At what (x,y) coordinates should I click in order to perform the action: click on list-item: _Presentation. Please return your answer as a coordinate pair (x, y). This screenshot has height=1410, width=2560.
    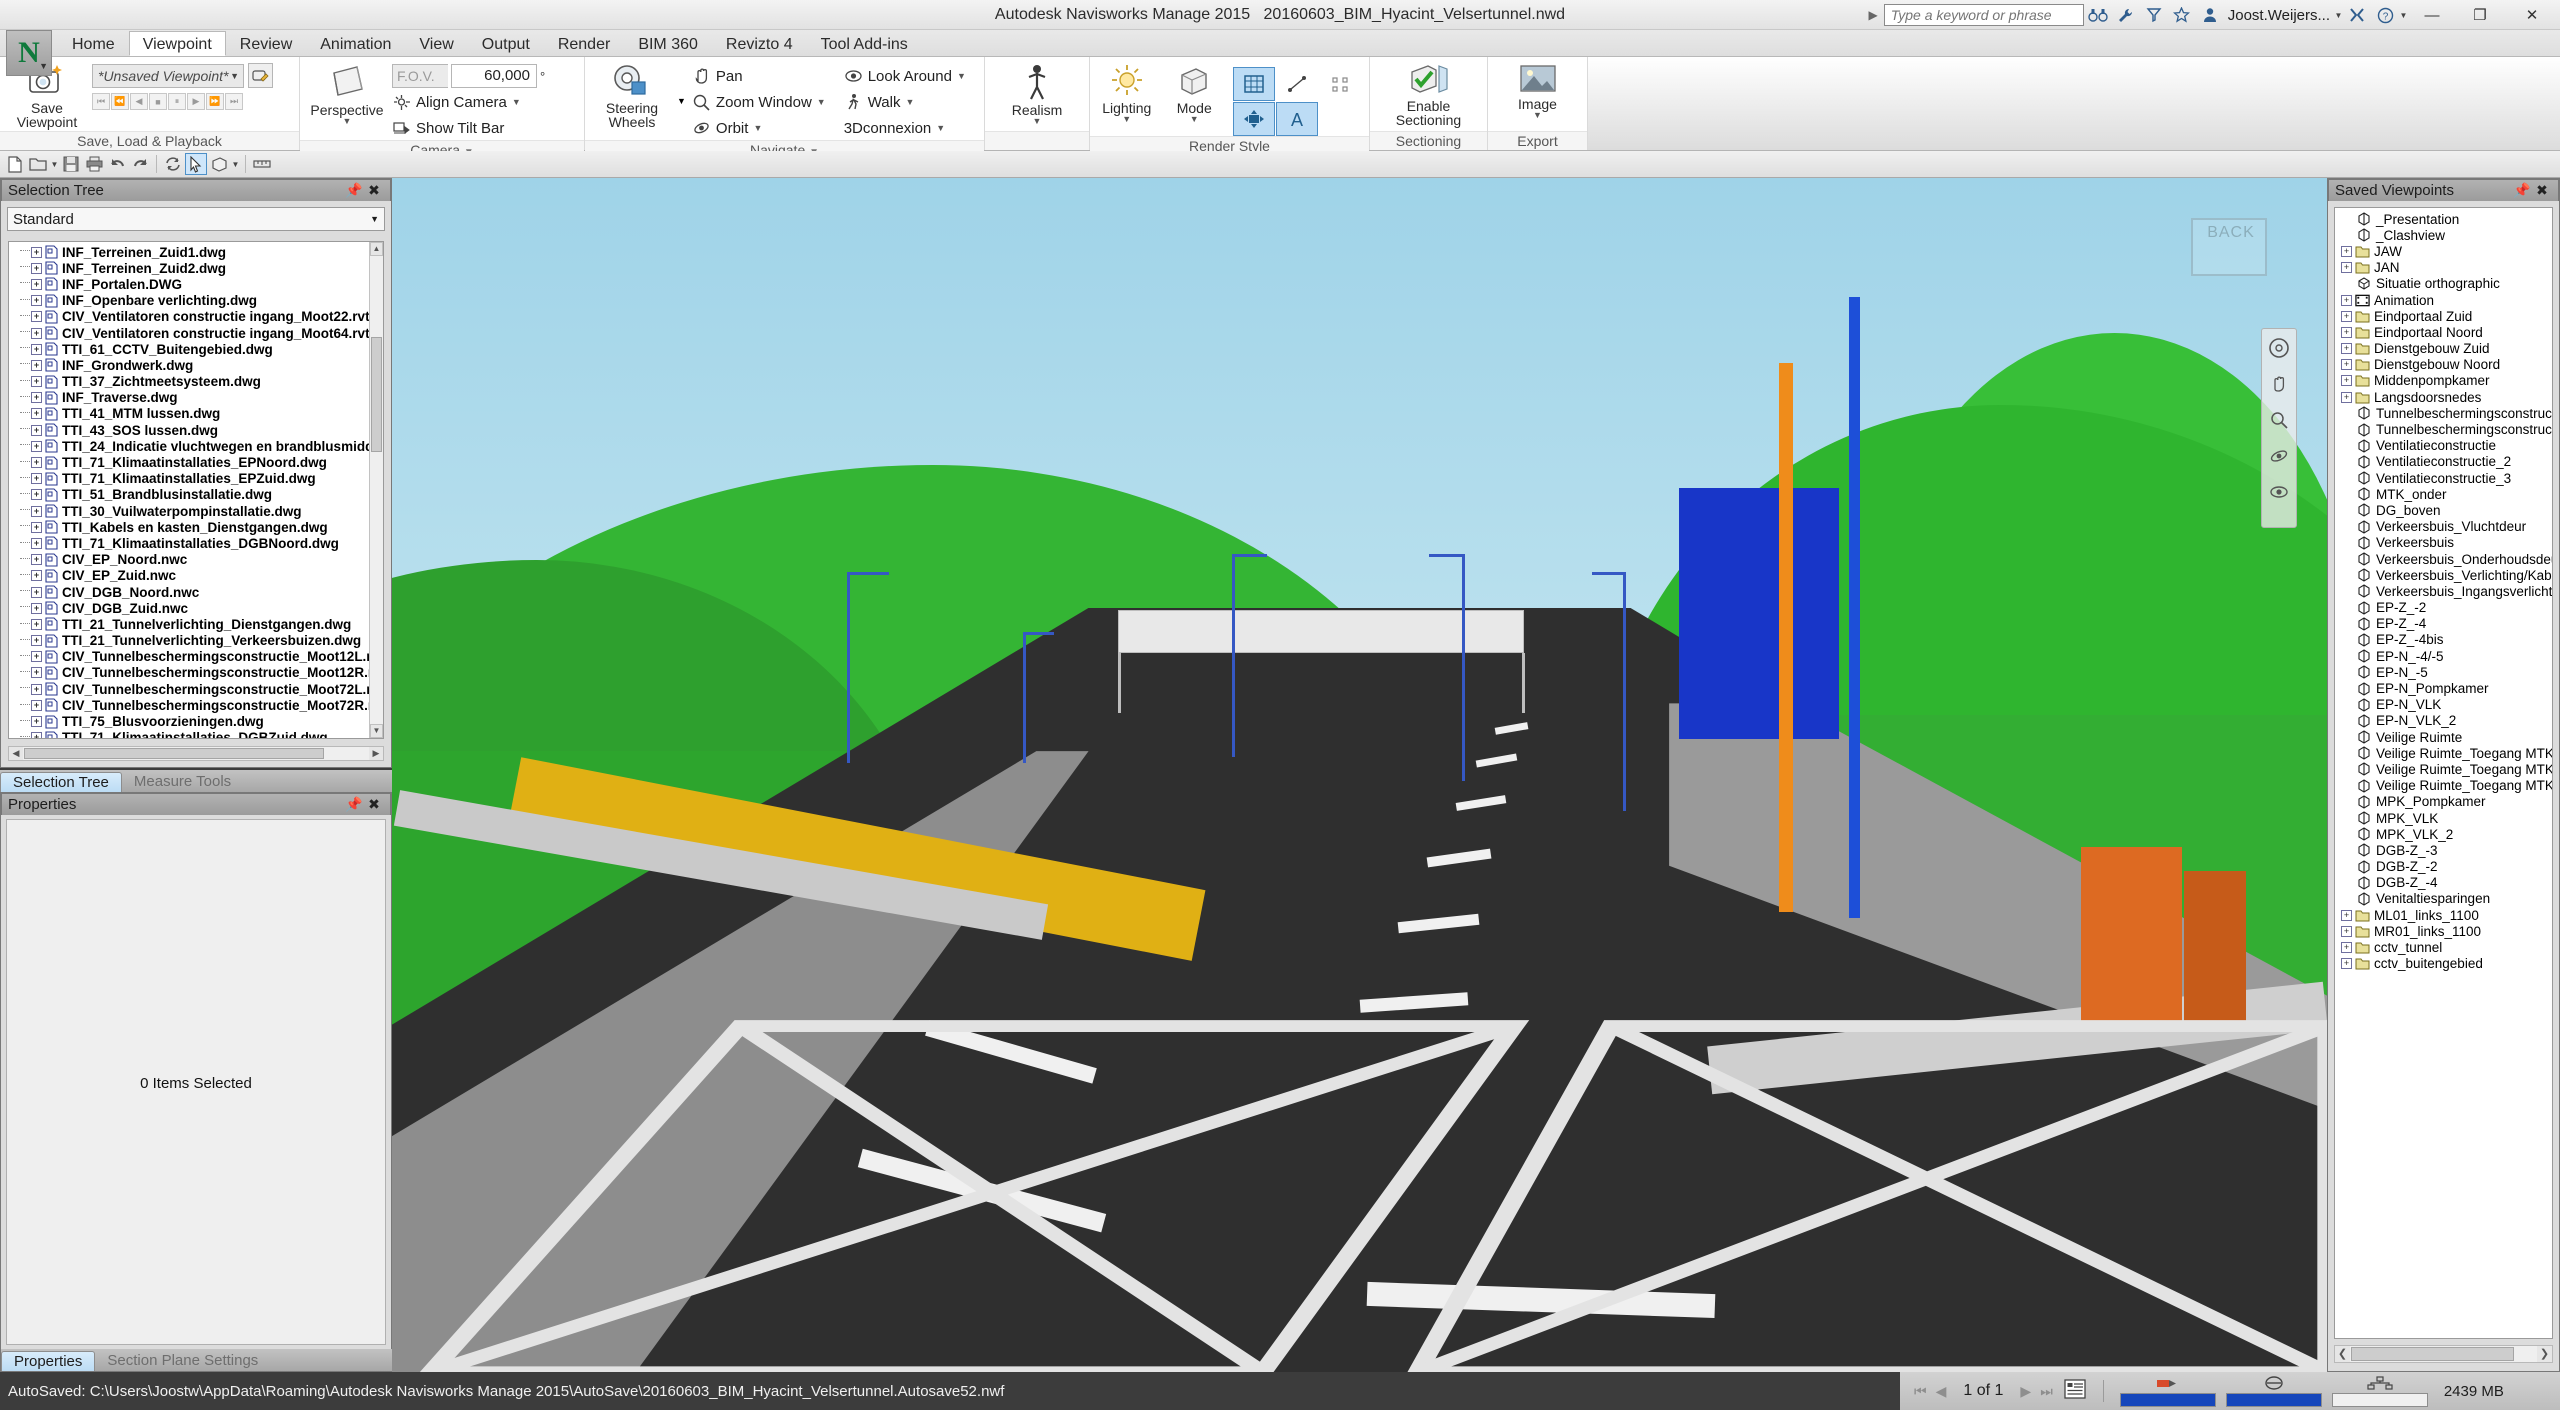
    Looking at the image, I should click on (2443, 219).